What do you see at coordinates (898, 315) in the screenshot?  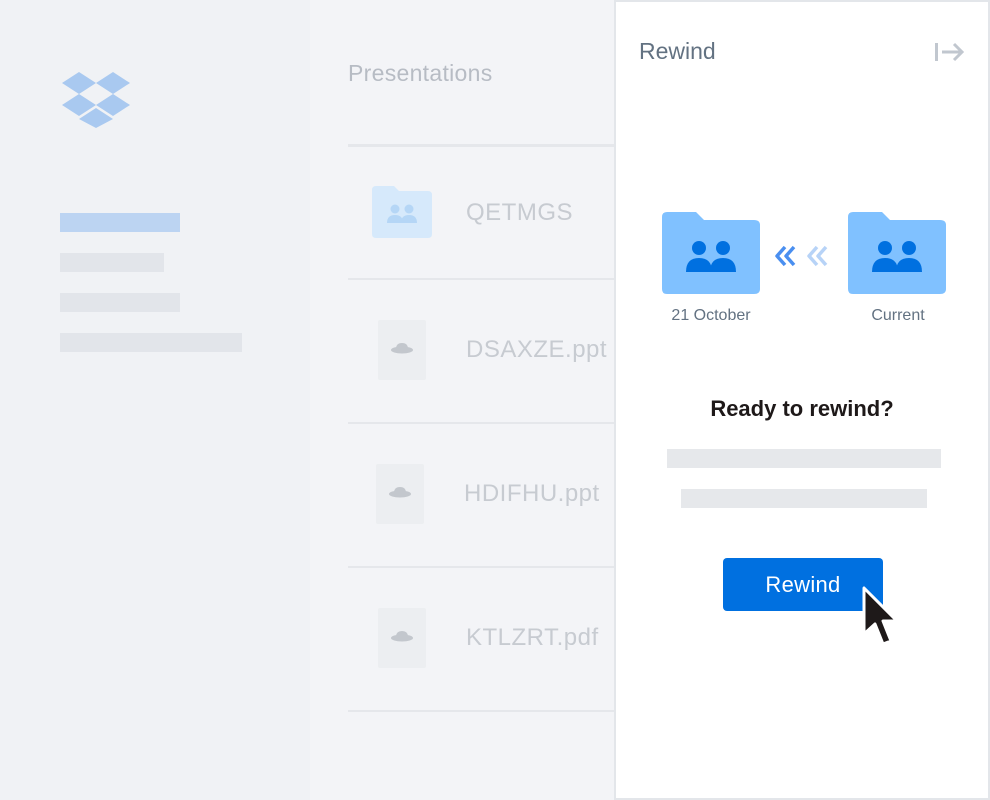 I see `rewind-to-label: Current` at bounding box center [898, 315].